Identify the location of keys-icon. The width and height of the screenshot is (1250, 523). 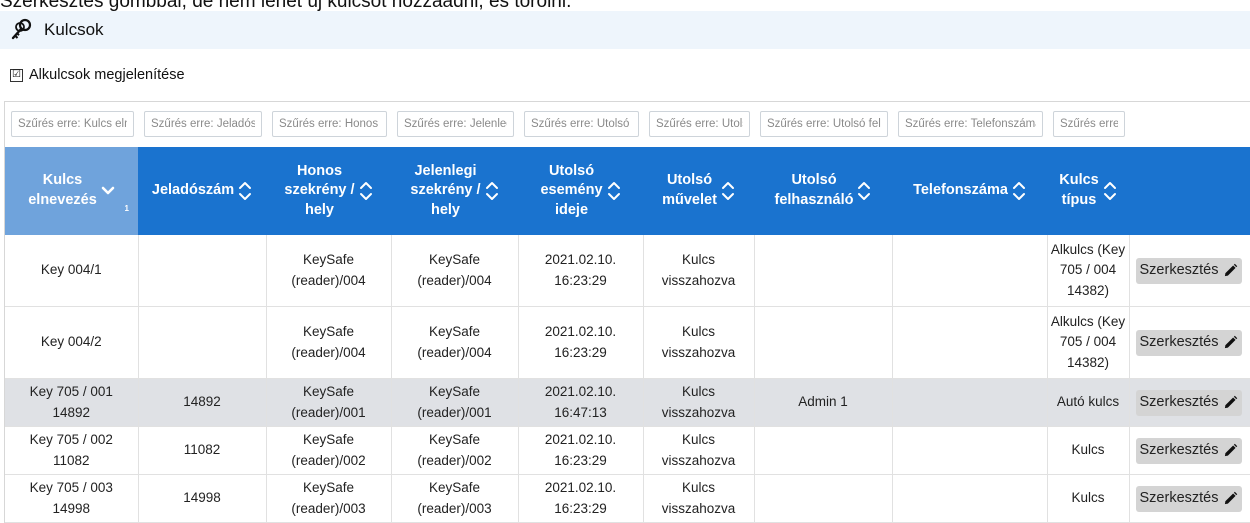
(22, 30).